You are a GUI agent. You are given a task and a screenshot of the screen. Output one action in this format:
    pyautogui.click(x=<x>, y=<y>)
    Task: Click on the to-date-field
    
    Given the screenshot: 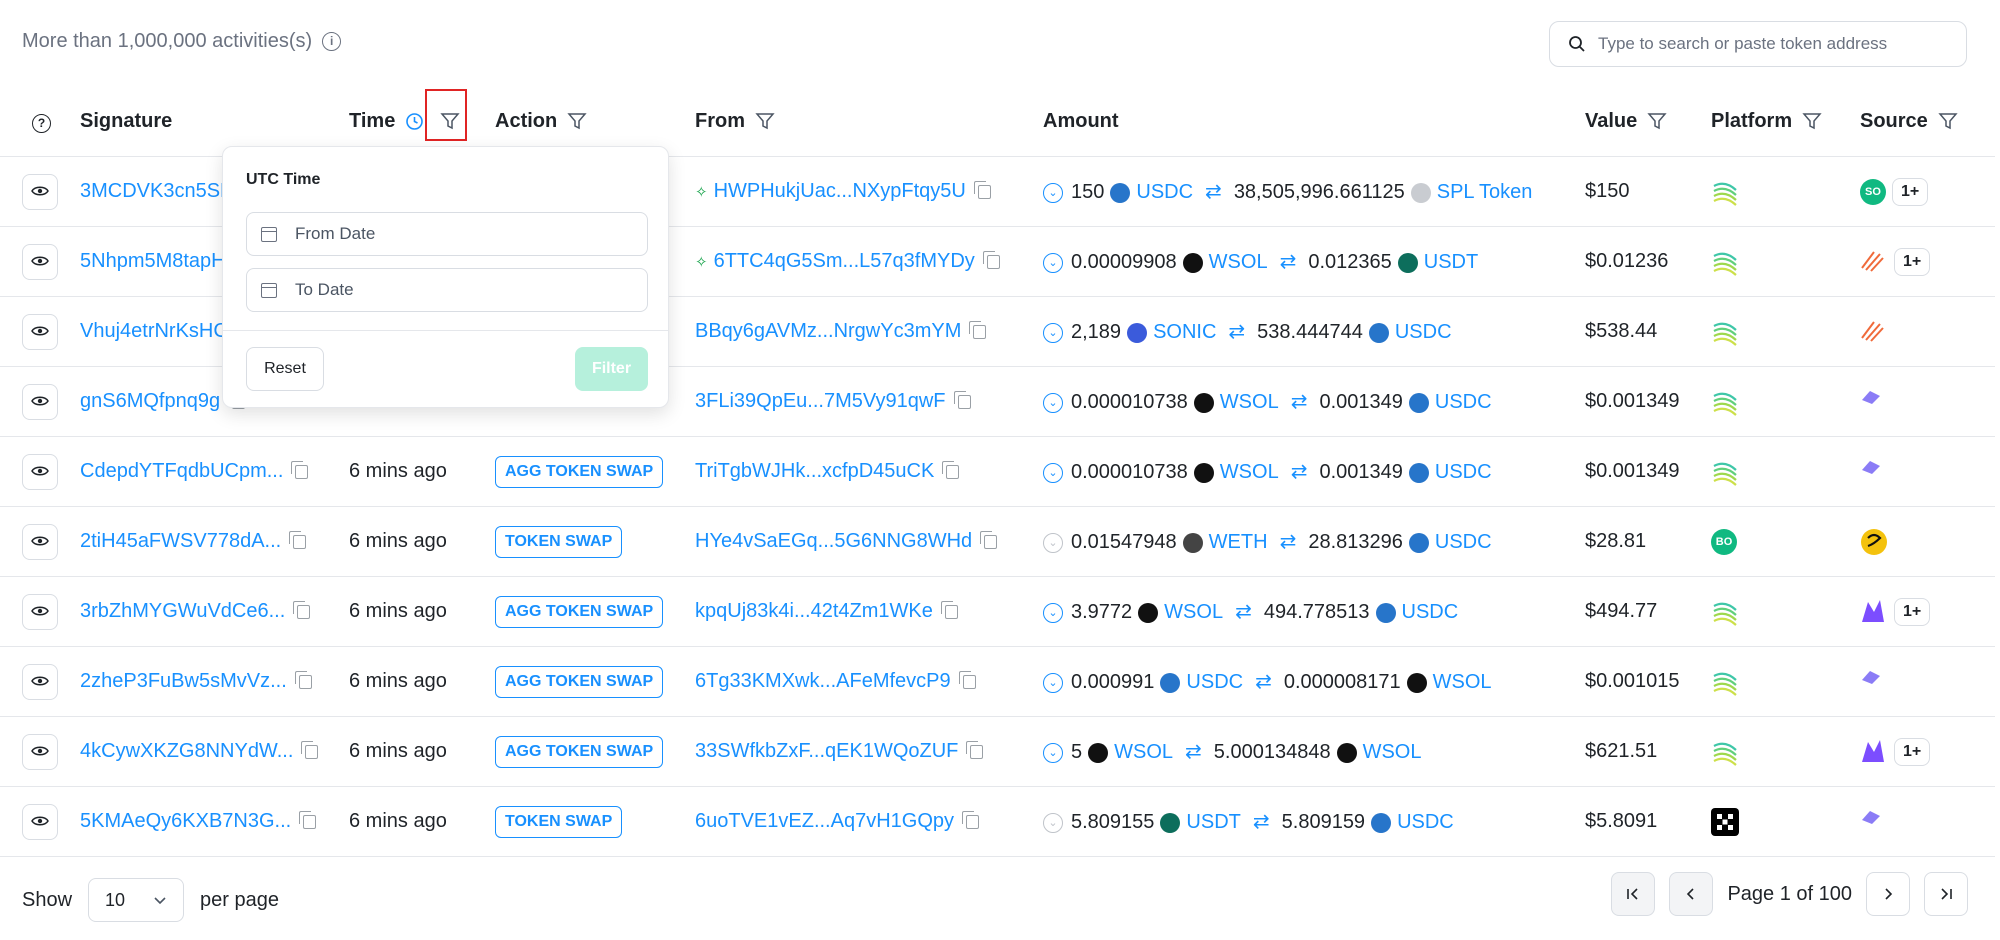 What is the action you would take?
    pyautogui.click(x=447, y=290)
    